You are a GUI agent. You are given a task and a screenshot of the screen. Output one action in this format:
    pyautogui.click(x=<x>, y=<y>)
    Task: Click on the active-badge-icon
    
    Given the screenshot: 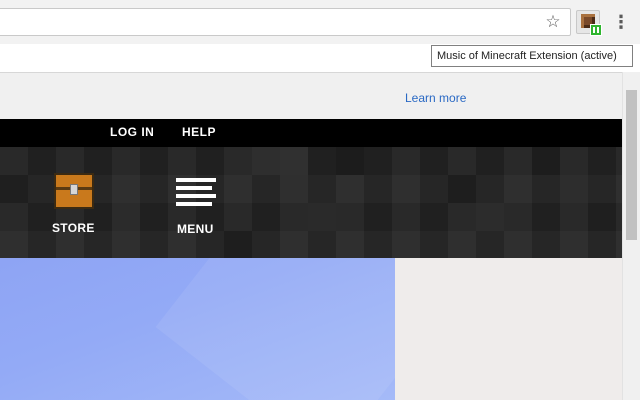 What is the action you would take?
    pyautogui.click(x=596, y=30)
    